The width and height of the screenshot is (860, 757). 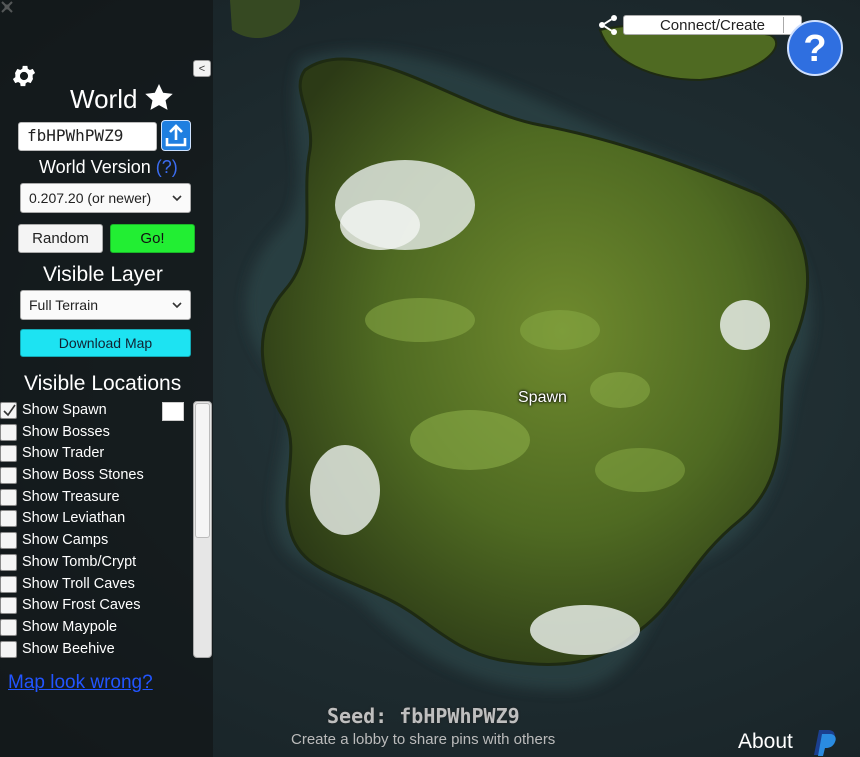 I want to click on spawn-color-swatch, so click(x=173, y=411).